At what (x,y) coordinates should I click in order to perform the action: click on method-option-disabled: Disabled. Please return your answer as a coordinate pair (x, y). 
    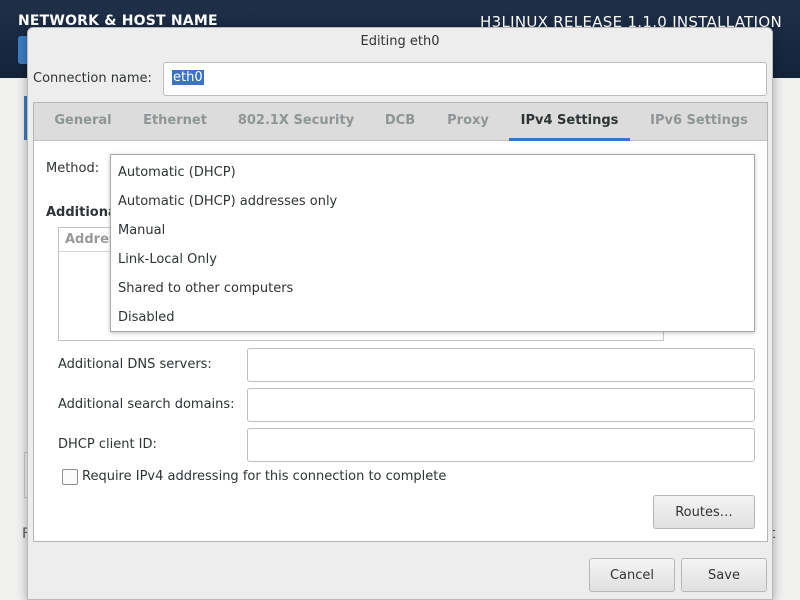
    Looking at the image, I should click on (432, 317).